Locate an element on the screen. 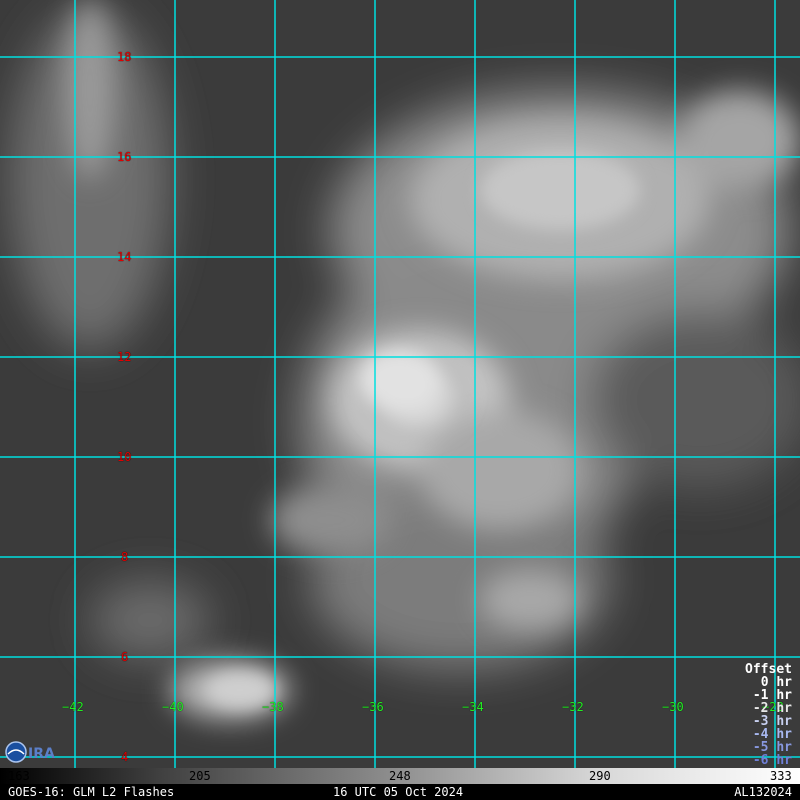  offset-legend-item: -6 hr is located at coordinates (772, 760).